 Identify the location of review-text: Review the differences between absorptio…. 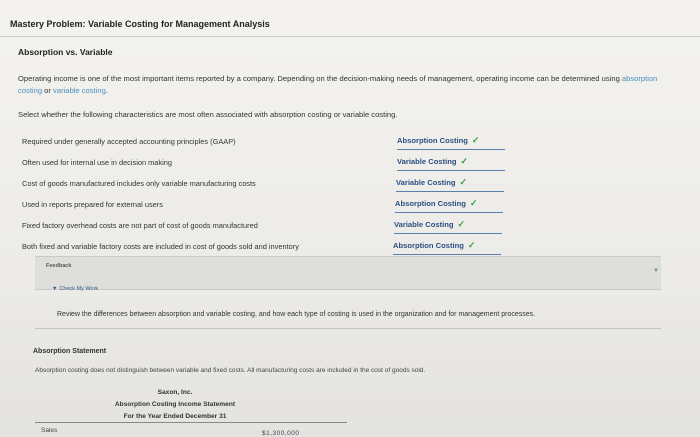
(296, 314).